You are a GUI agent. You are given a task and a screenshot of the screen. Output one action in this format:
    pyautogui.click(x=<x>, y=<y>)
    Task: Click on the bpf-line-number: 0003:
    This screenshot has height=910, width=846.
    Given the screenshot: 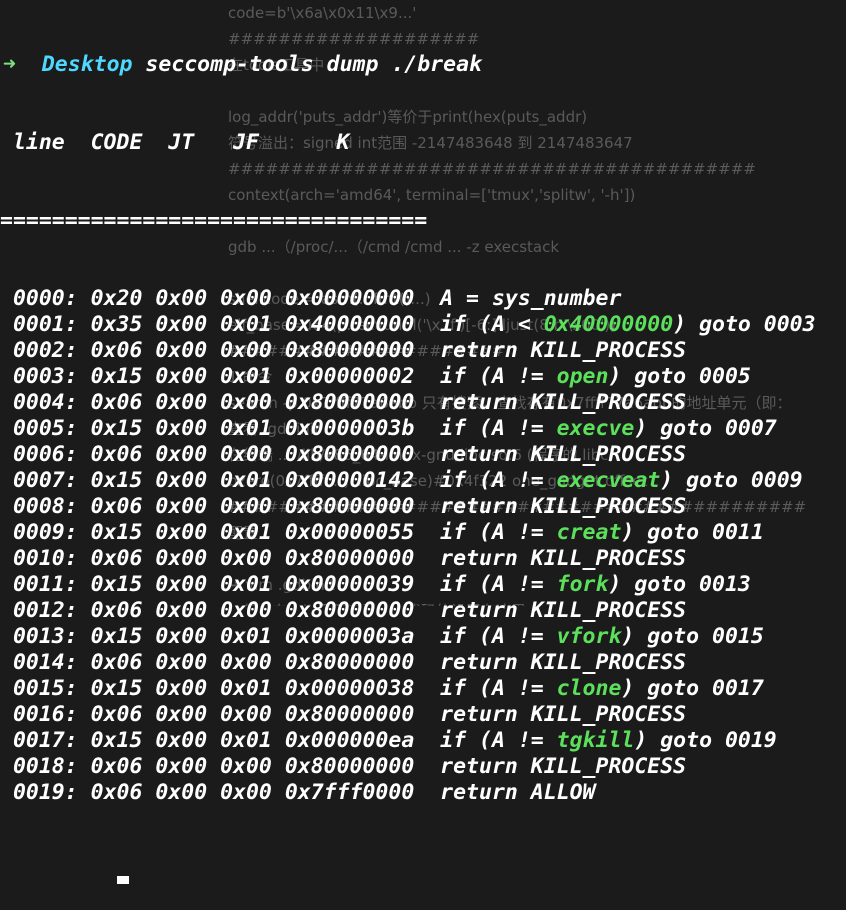 What is the action you would take?
    pyautogui.click(x=39, y=376)
    